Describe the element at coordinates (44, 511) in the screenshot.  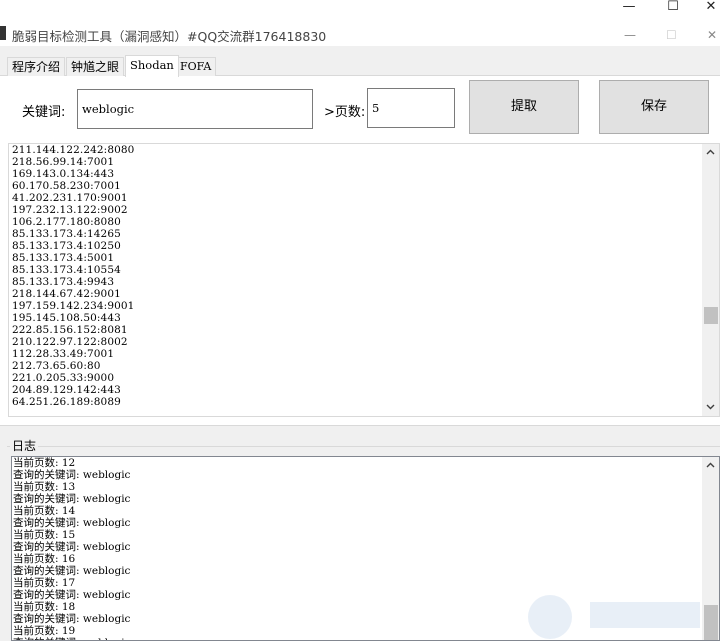
I see `log-line: 当前页数: 14` at that location.